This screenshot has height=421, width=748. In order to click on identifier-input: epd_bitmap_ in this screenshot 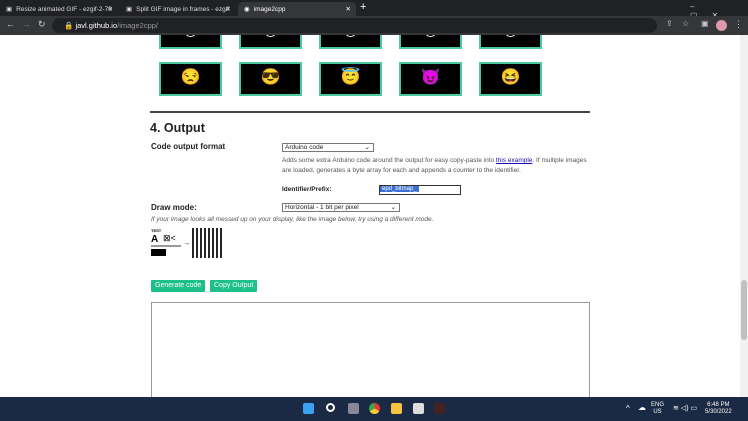, I will do `click(420, 190)`.